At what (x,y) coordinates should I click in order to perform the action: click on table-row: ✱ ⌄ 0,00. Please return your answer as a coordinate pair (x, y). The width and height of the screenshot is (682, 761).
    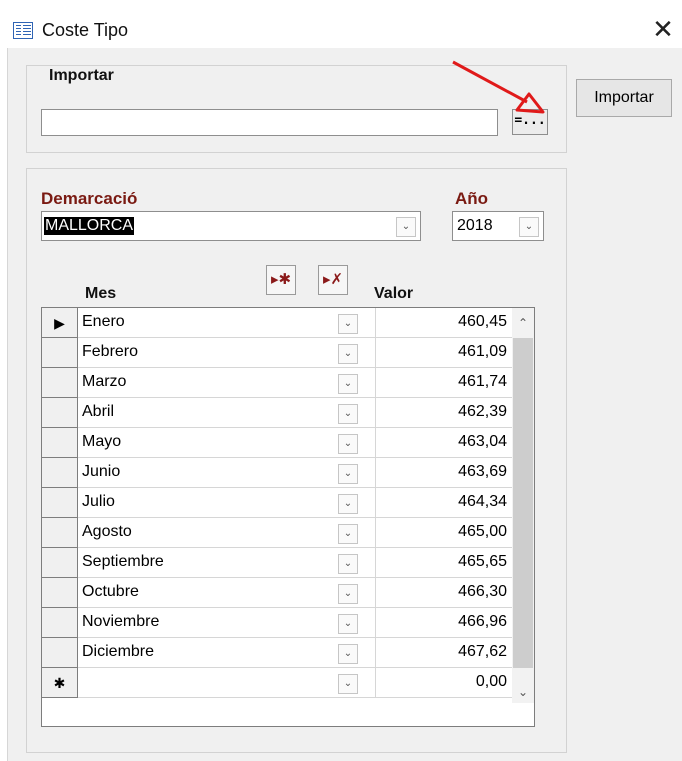
    Looking at the image, I should click on (277, 683).